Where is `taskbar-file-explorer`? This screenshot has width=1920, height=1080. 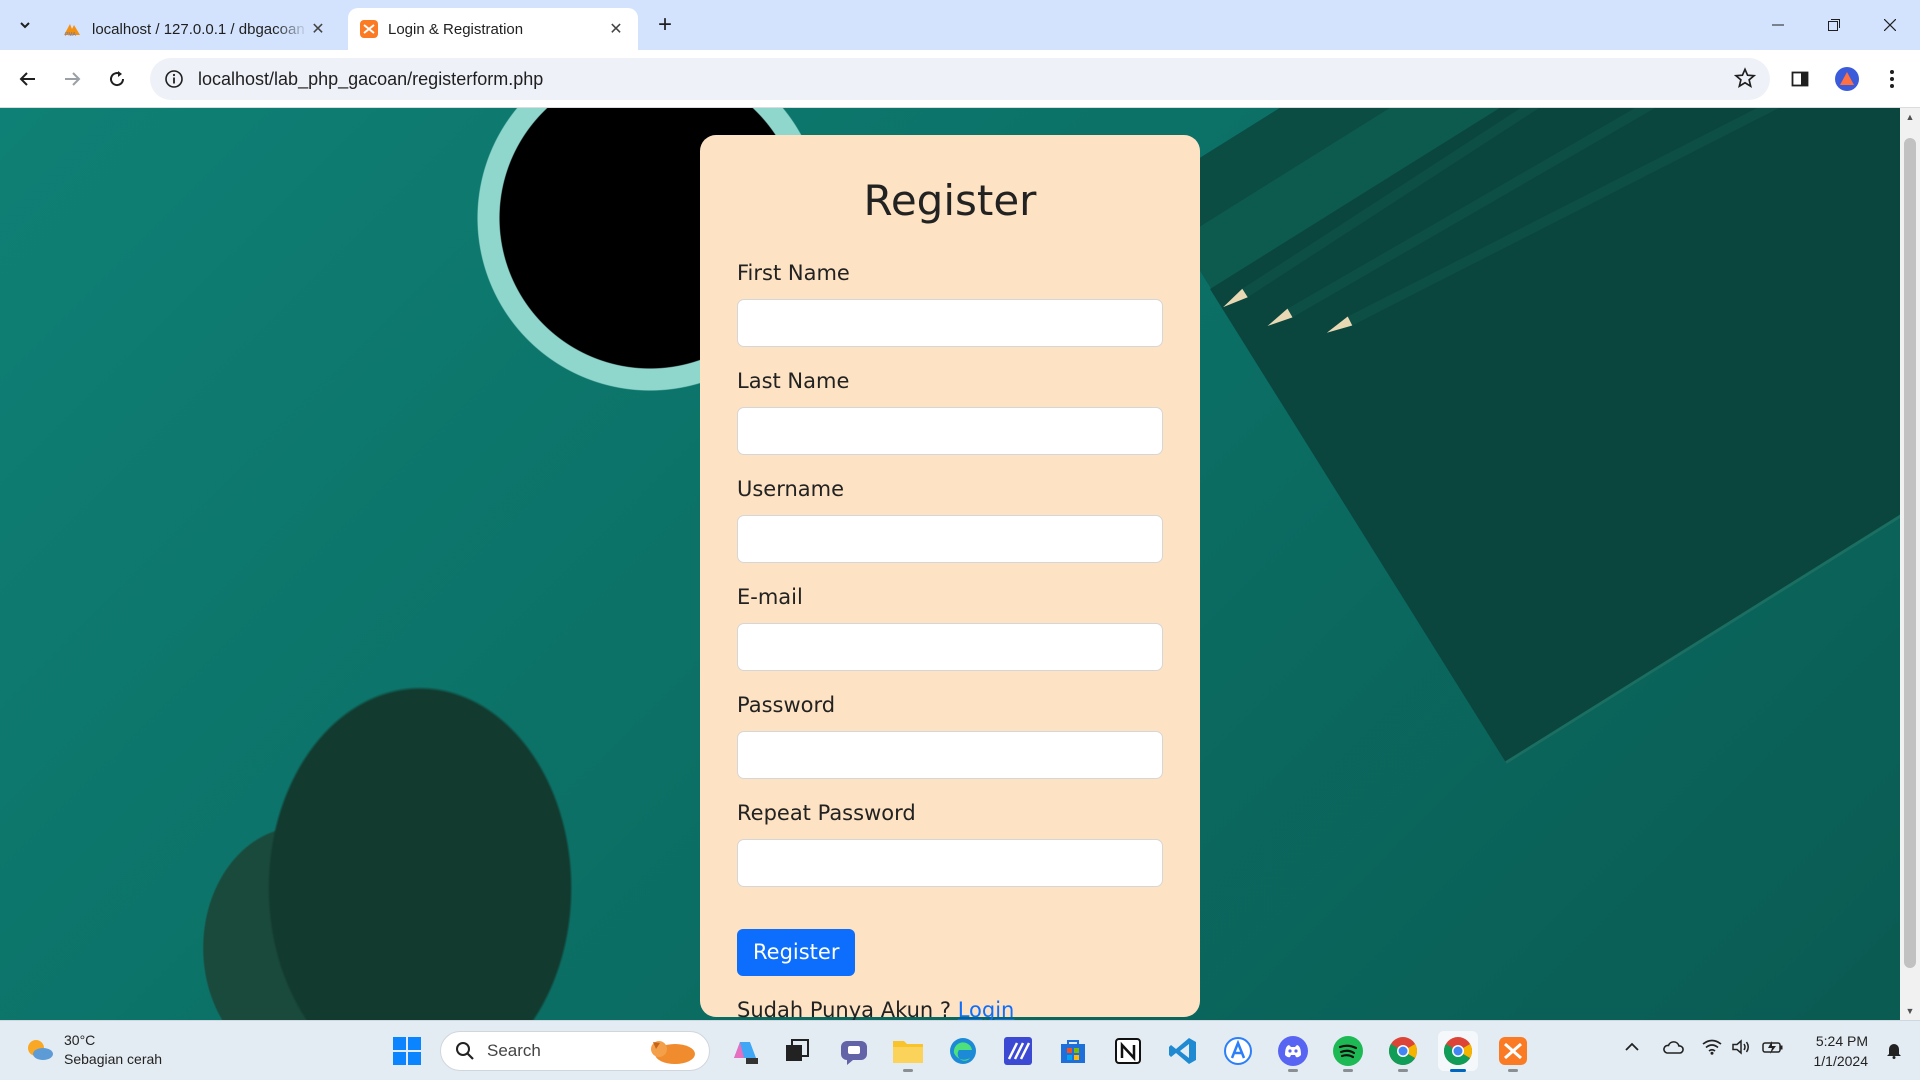 taskbar-file-explorer is located at coordinates (908, 1051).